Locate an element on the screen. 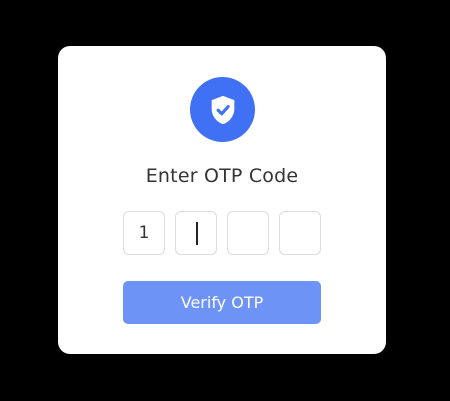 The width and height of the screenshot is (450, 401). otp-digit-1-value: 1 is located at coordinates (144, 233).